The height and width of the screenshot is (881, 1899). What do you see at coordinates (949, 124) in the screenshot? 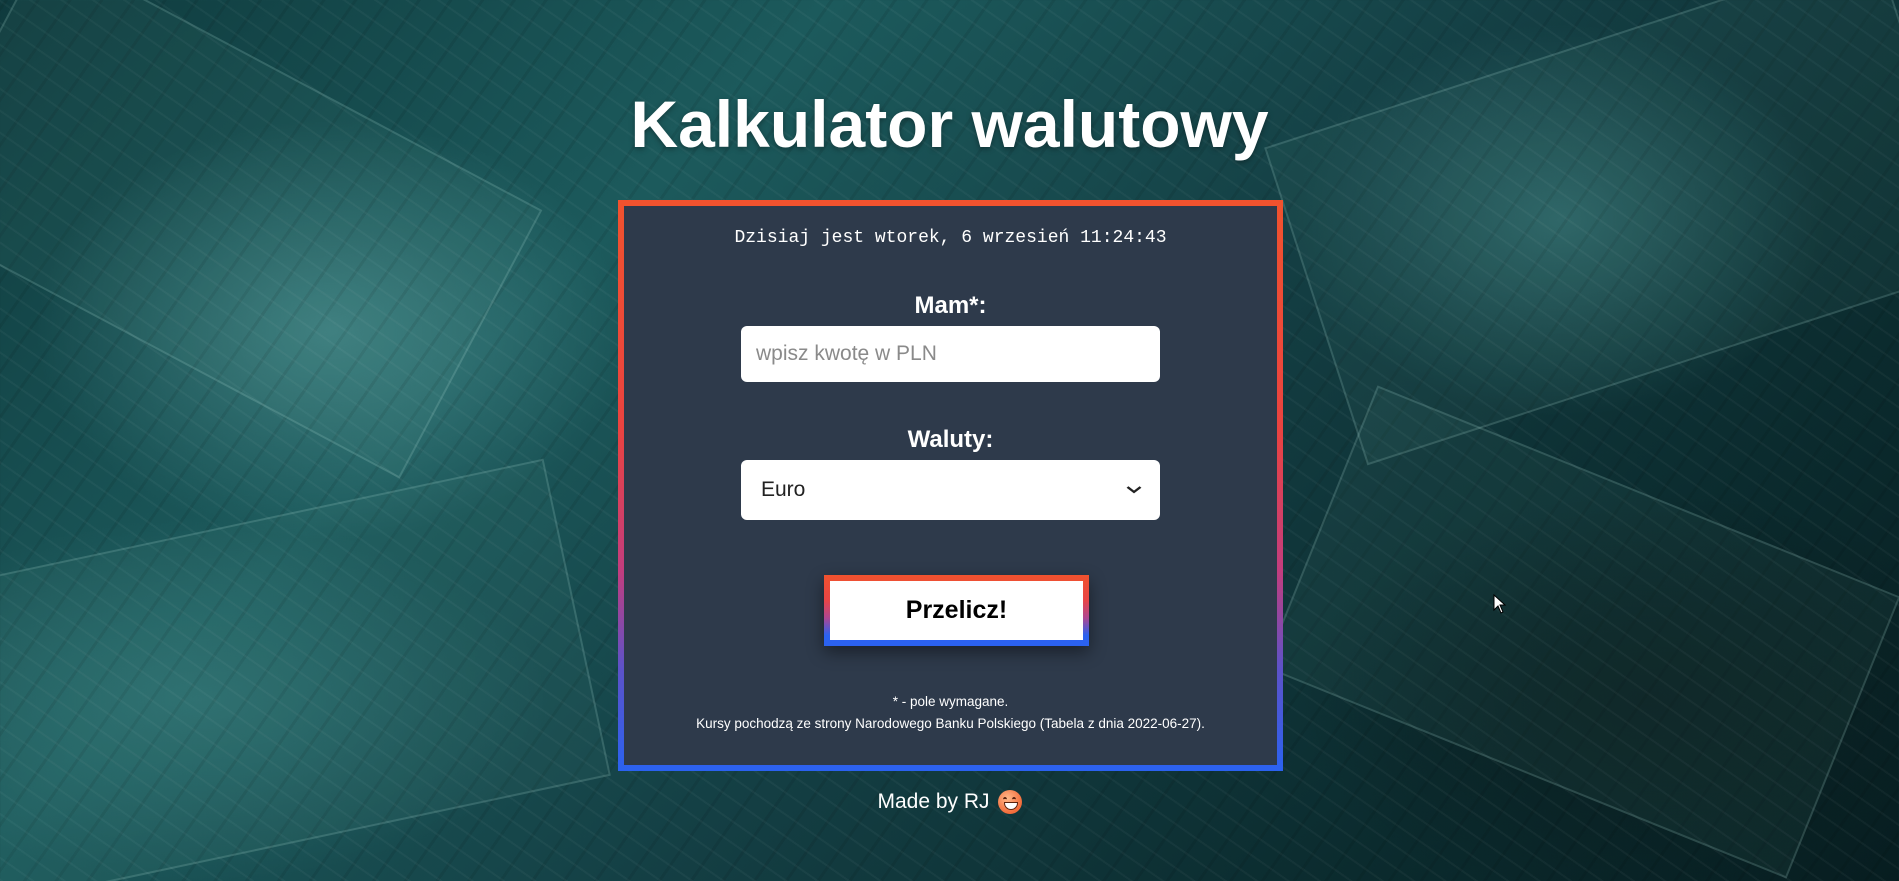
I see `page-title: Kalkulator walutowy` at bounding box center [949, 124].